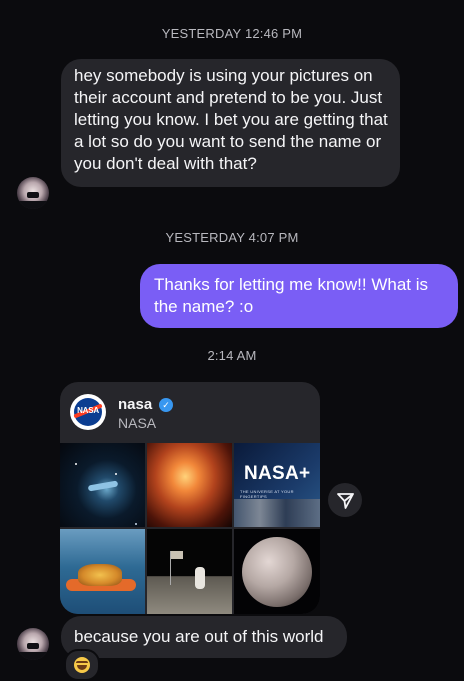 The height and width of the screenshot is (681, 464). I want to click on grid-image-splashdown-capsule, so click(102, 571).